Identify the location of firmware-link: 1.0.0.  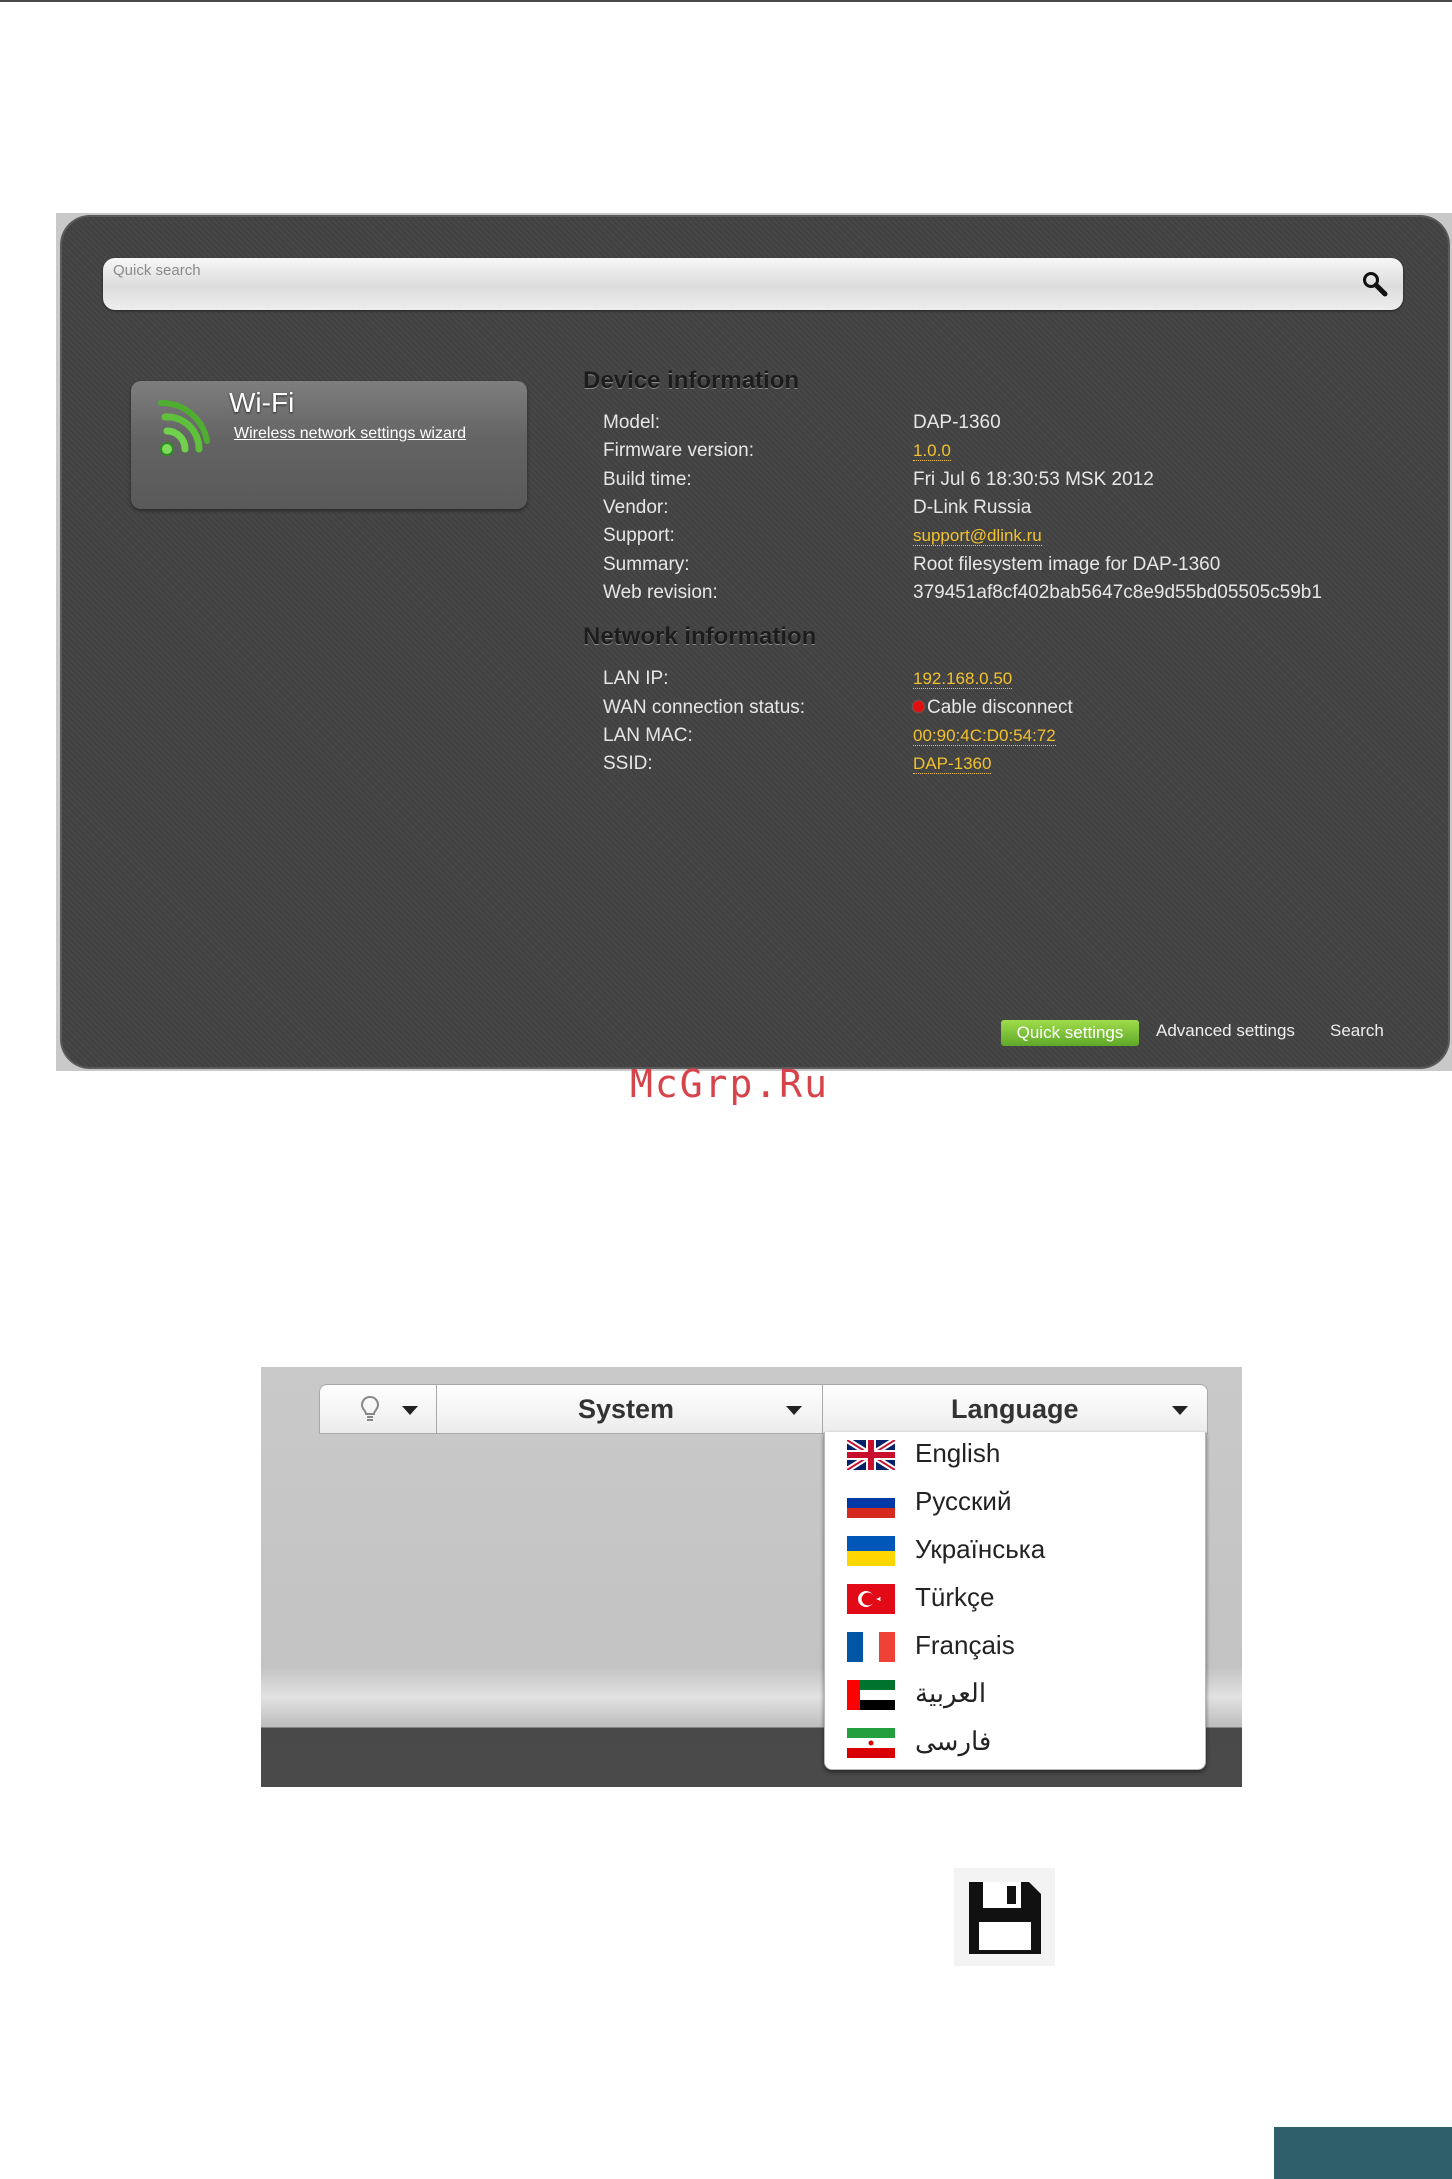
(932, 451).